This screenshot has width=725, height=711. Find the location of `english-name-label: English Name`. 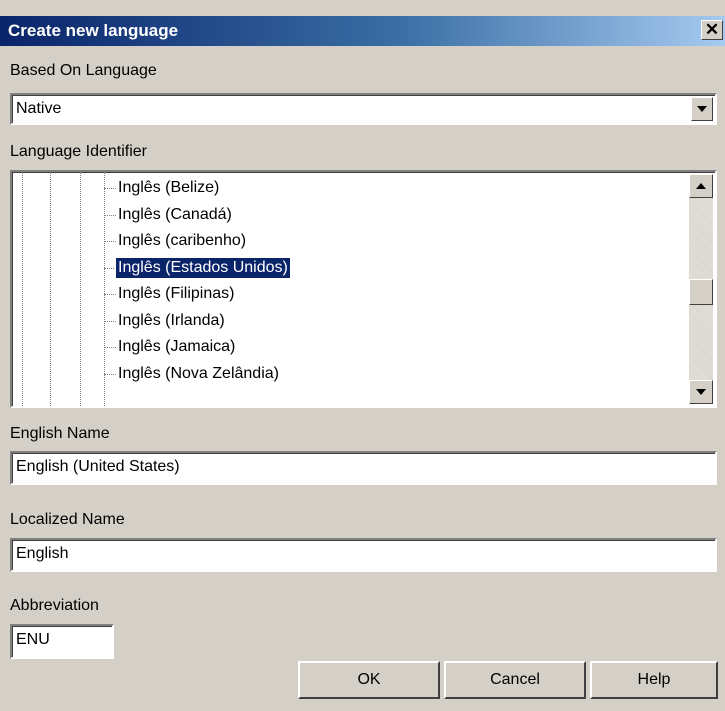

english-name-label: English Name is located at coordinates (60, 433).